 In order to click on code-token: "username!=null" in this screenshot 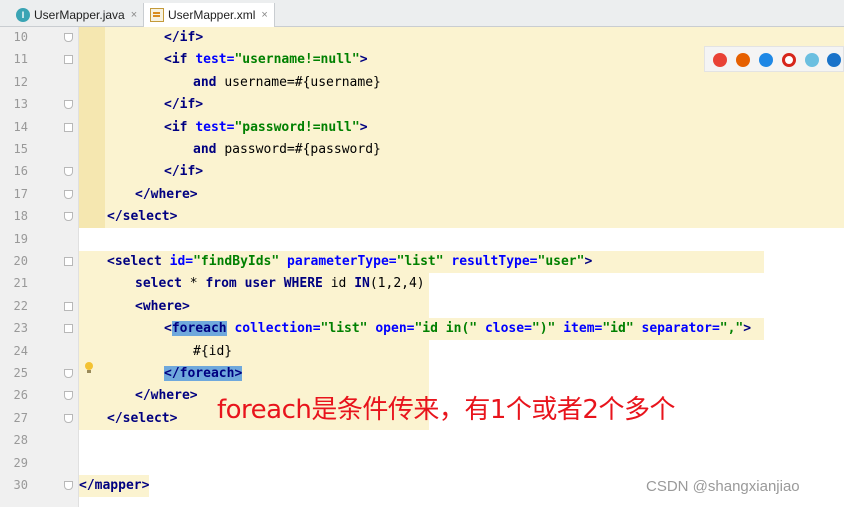, I will do `click(297, 60)`.